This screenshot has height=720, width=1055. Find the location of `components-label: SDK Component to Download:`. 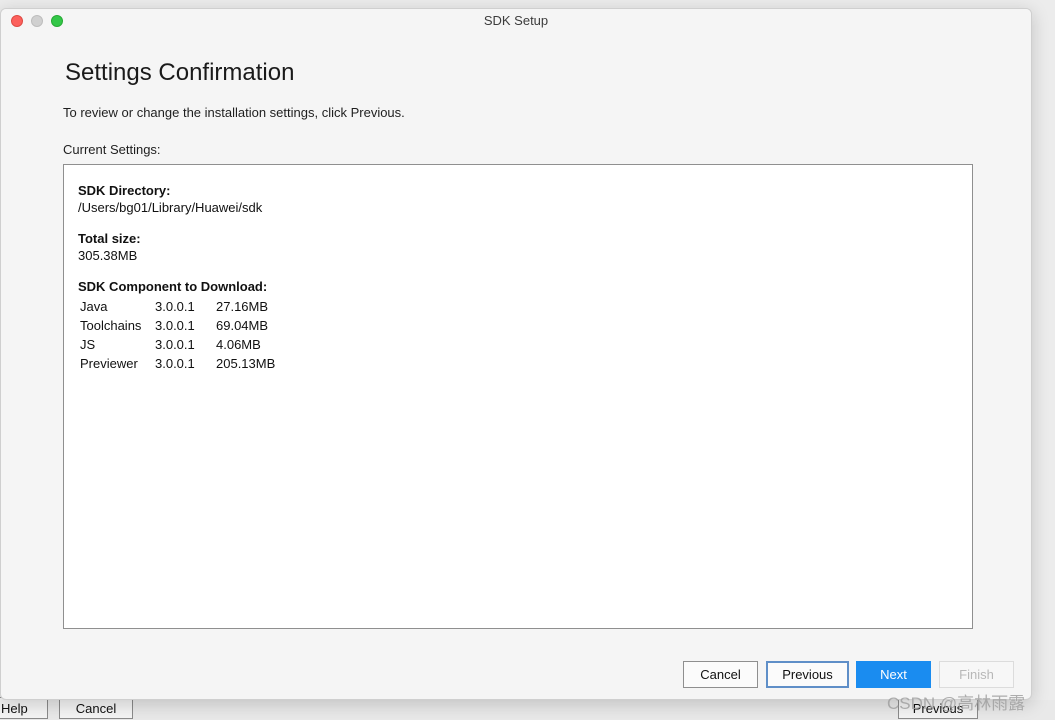

components-label: SDK Component to Download: is located at coordinates (173, 286).